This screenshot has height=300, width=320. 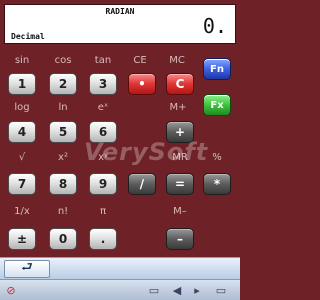 What do you see at coordinates (178, 107) in the screenshot?
I see `label-mplus: M+` at bounding box center [178, 107].